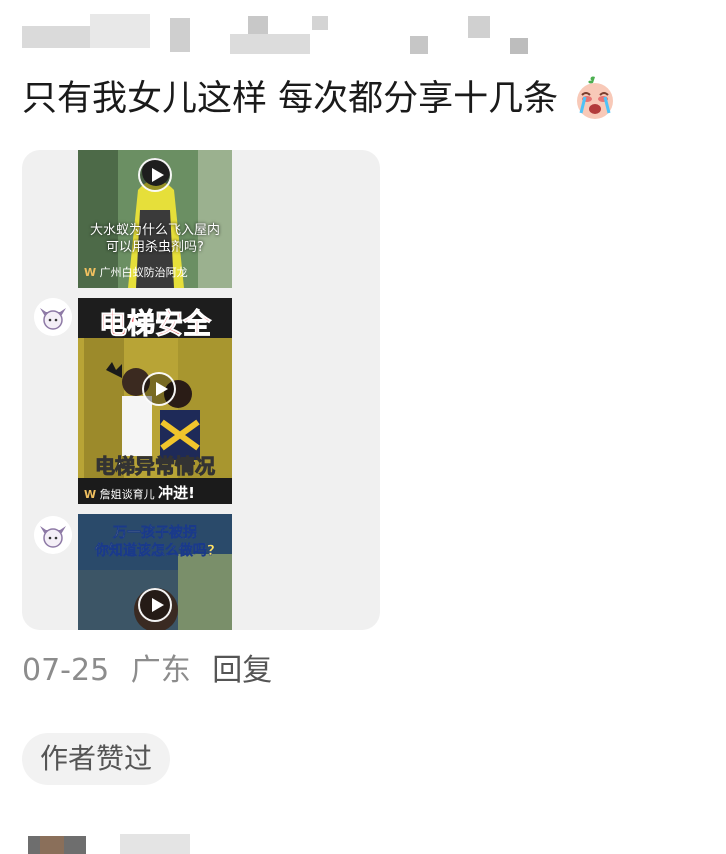 The height and width of the screenshot is (854, 726). What do you see at coordinates (242, 670) in the screenshot?
I see `reply-button: 回复` at bounding box center [242, 670].